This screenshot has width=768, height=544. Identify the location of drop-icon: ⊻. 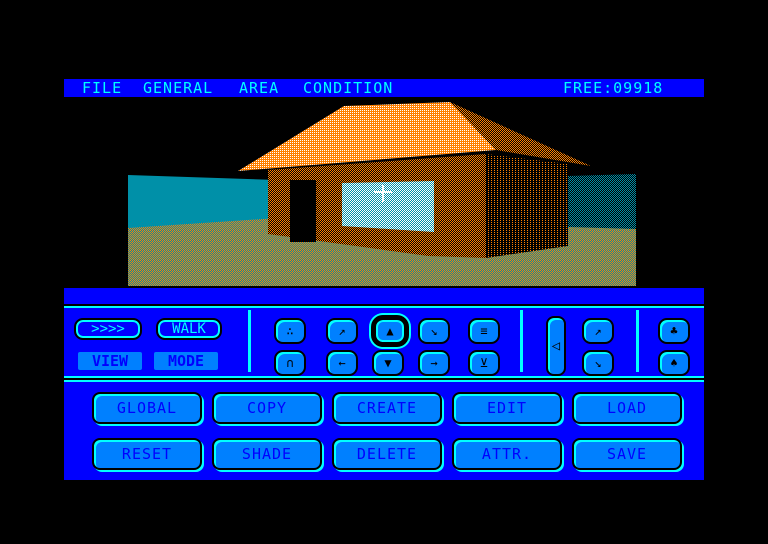
(484, 363).